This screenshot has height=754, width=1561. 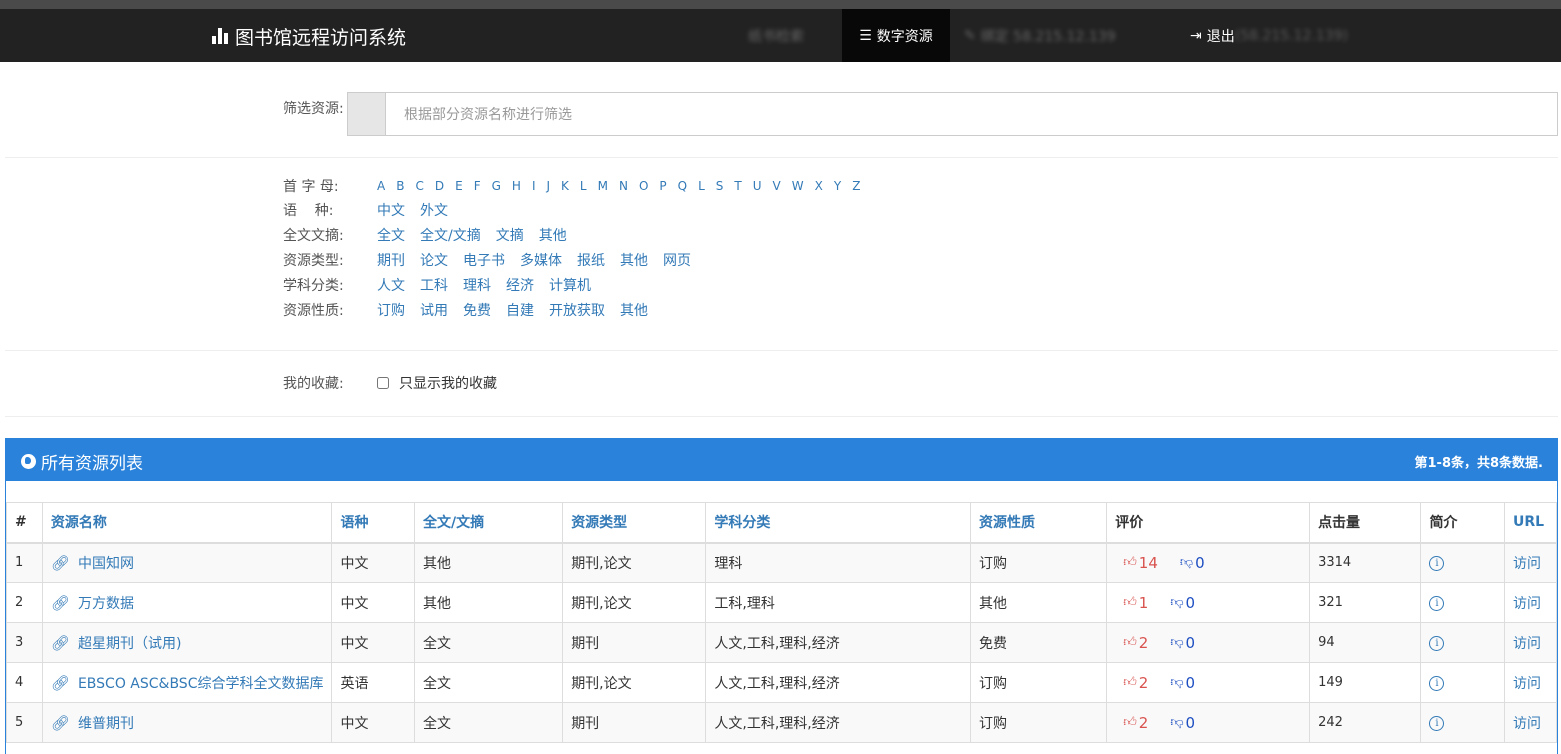 What do you see at coordinates (856, 186) in the screenshot?
I see `letter-link: Z` at bounding box center [856, 186].